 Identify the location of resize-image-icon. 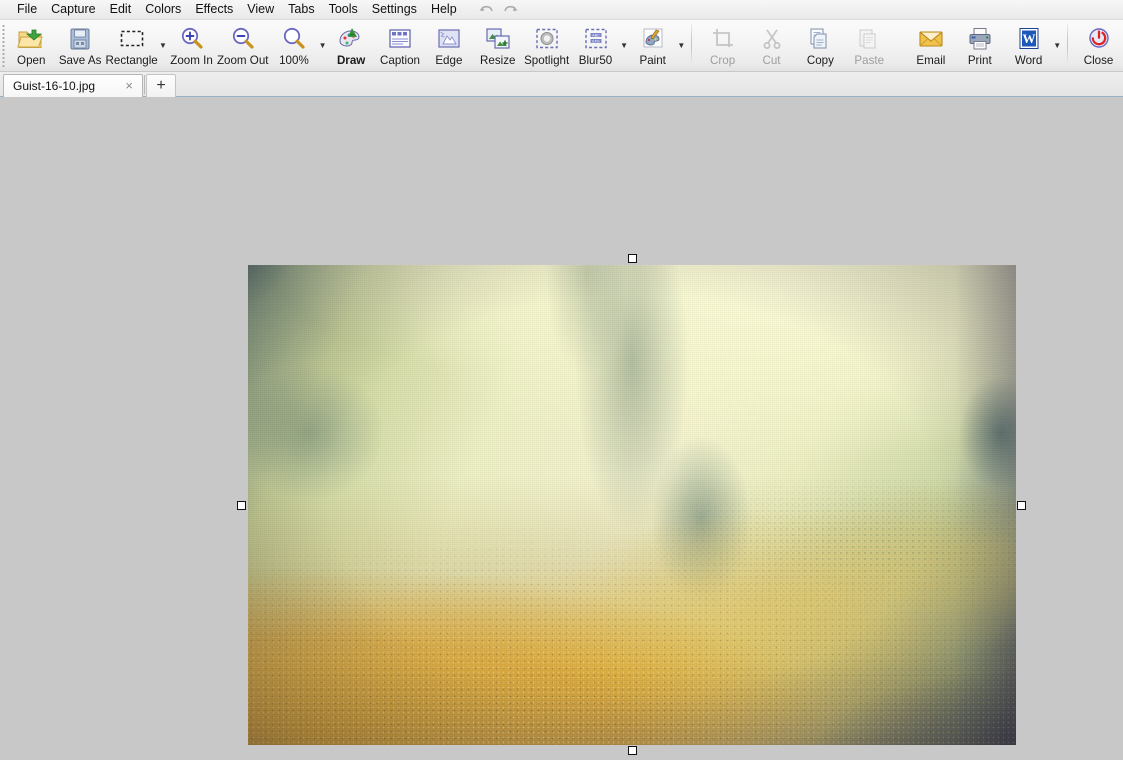
(498, 38).